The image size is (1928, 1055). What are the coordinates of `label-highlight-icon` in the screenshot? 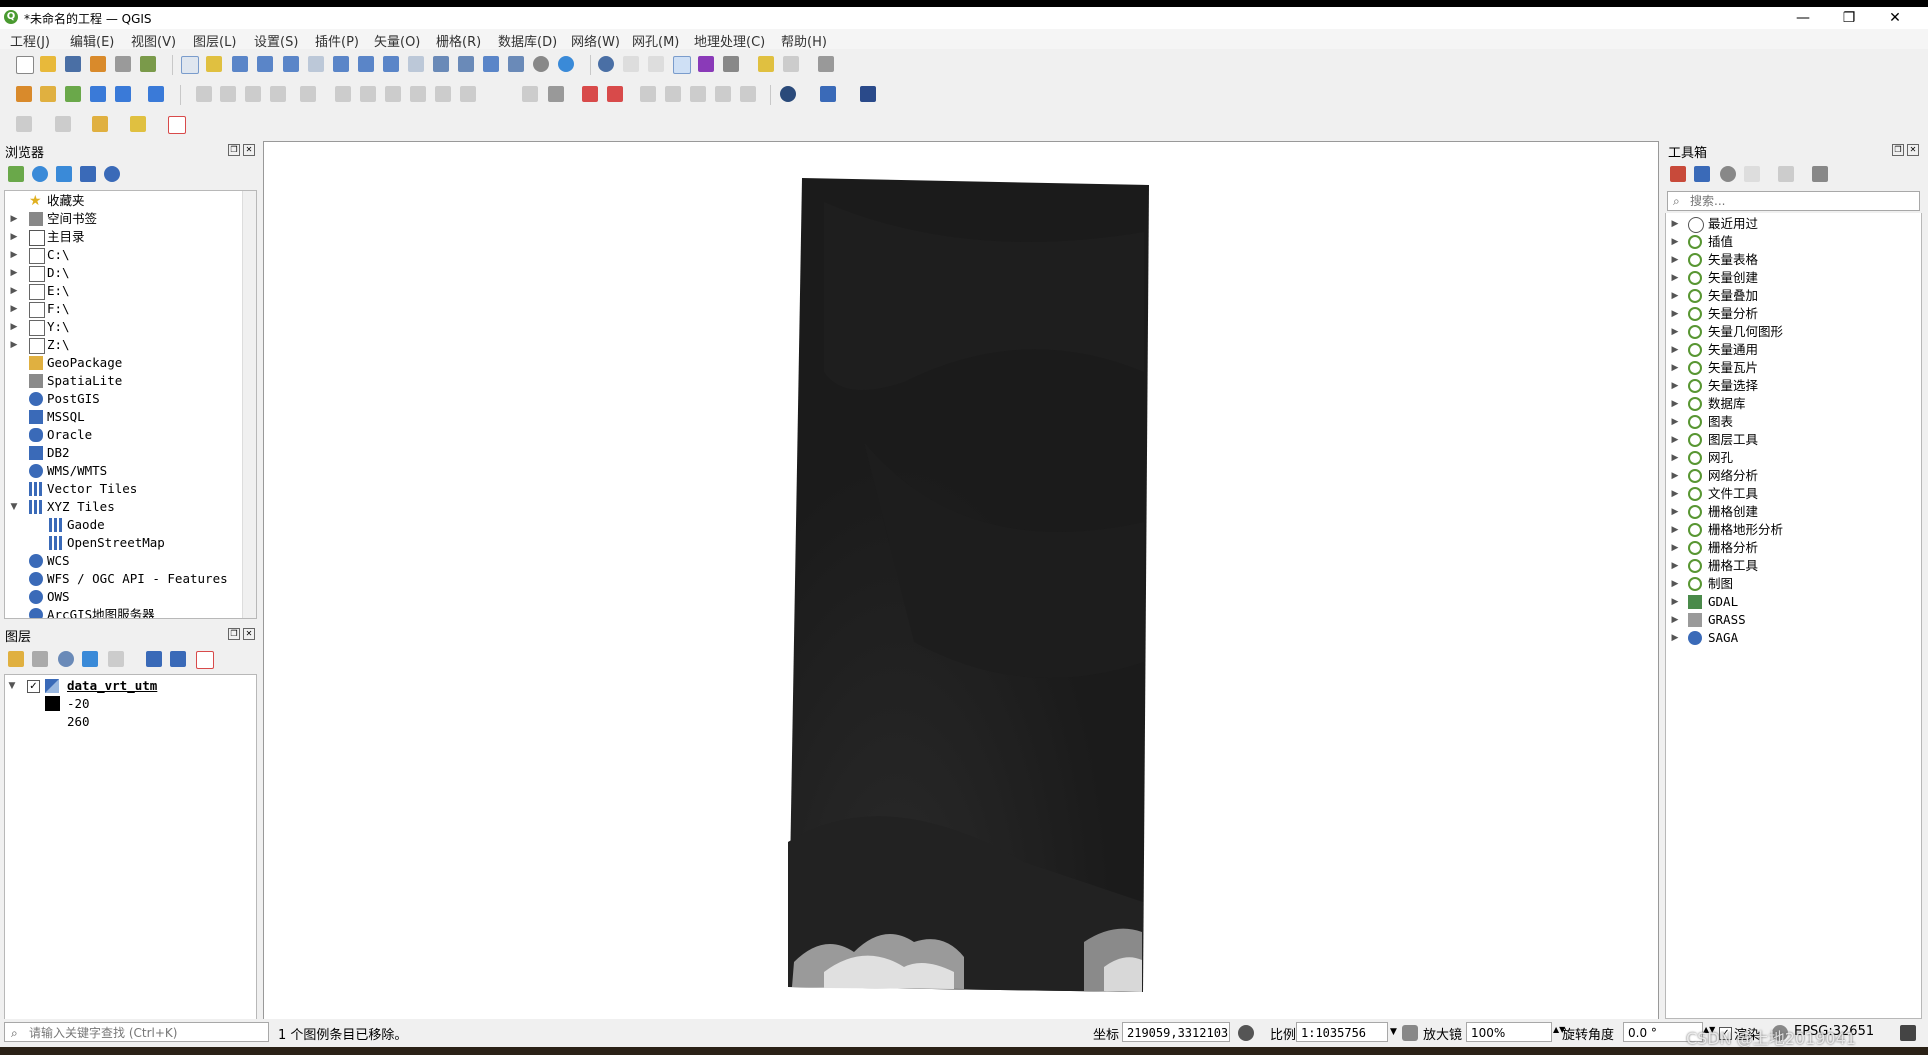 It's located at (615, 94).